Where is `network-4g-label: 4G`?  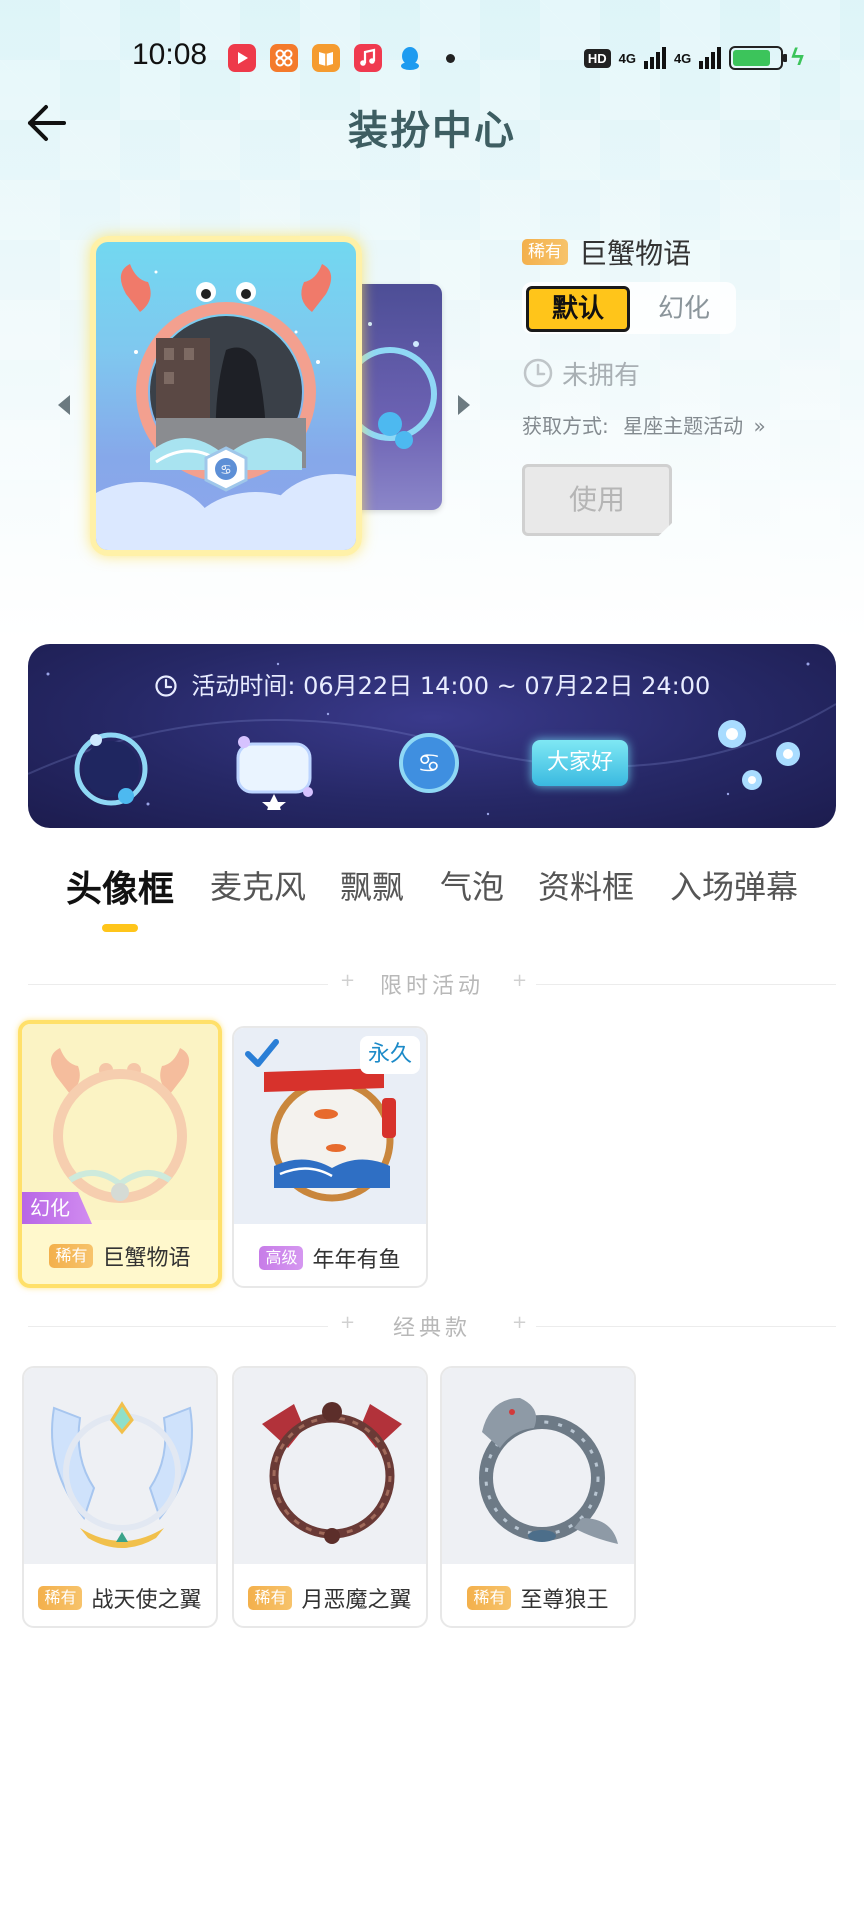
network-4g-label: 4G is located at coordinates (627, 58).